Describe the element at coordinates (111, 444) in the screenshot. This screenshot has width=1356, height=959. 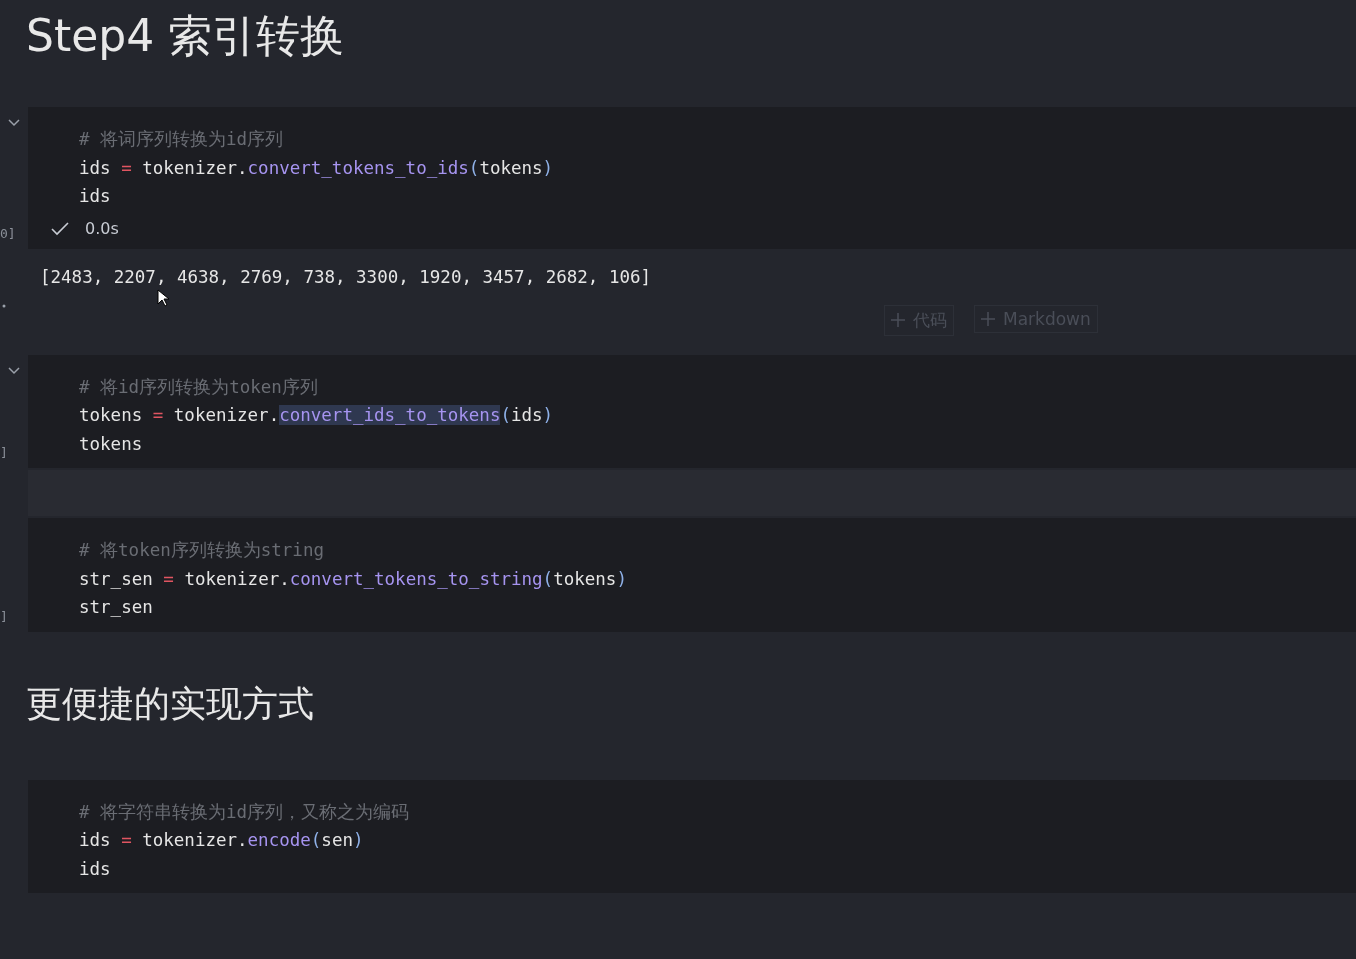
I see `code-line: tokens` at that location.